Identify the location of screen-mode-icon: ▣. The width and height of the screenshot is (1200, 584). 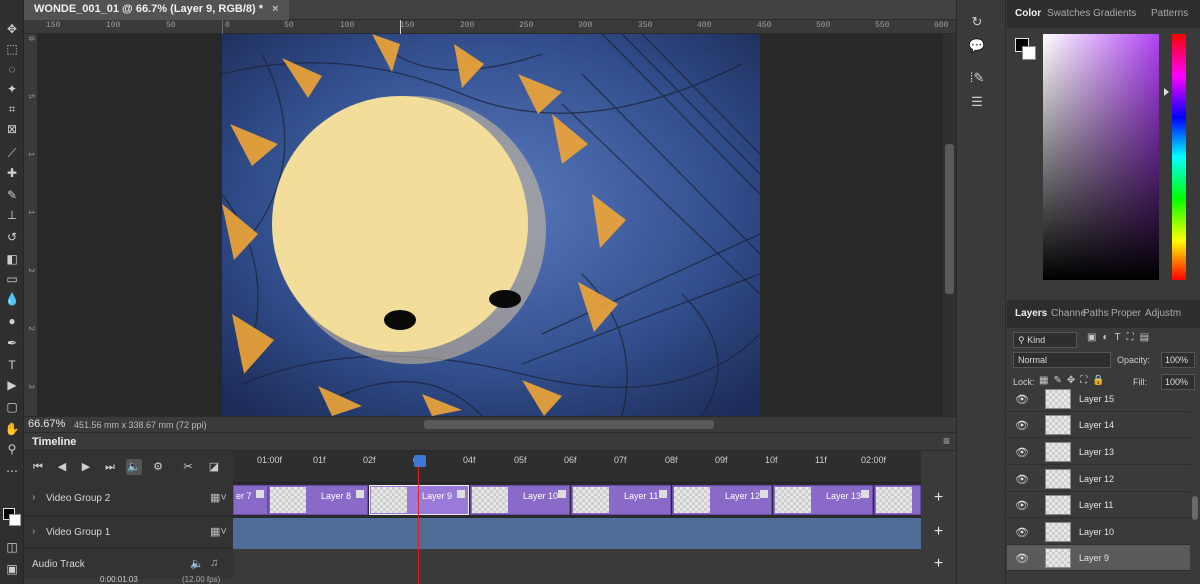
(12, 569).